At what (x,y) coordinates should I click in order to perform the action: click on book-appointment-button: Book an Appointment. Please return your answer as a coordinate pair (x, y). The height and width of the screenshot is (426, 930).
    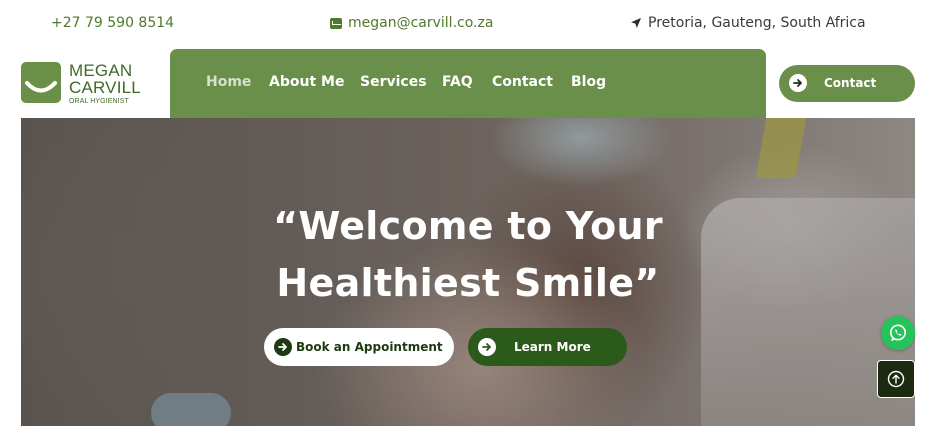
    Looking at the image, I should click on (359, 347).